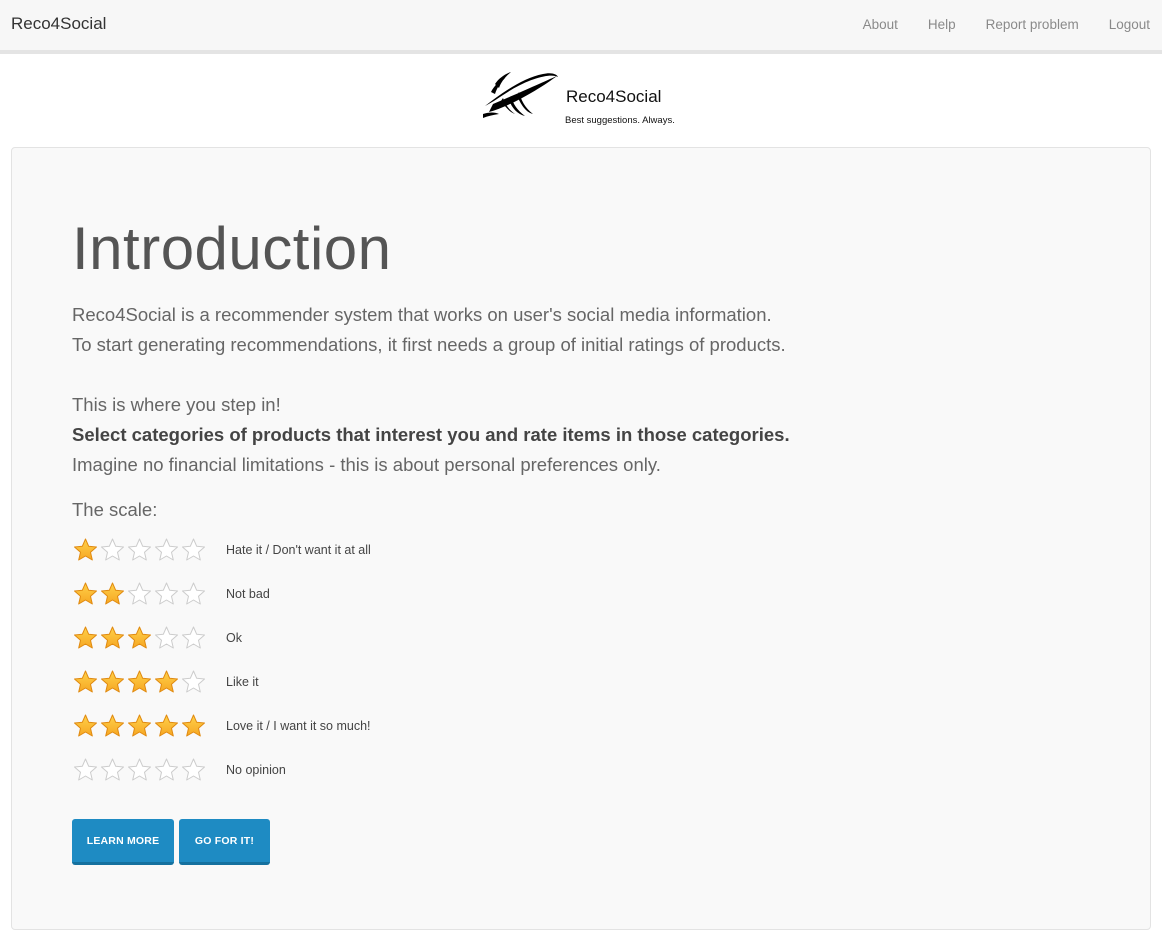 Image resolution: width=1162 pixels, height=949 pixels. What do you see at coordinates (115, 509) in the screenshot?
I see `scale-heading: The scale:` at bounding box center [115, 509].